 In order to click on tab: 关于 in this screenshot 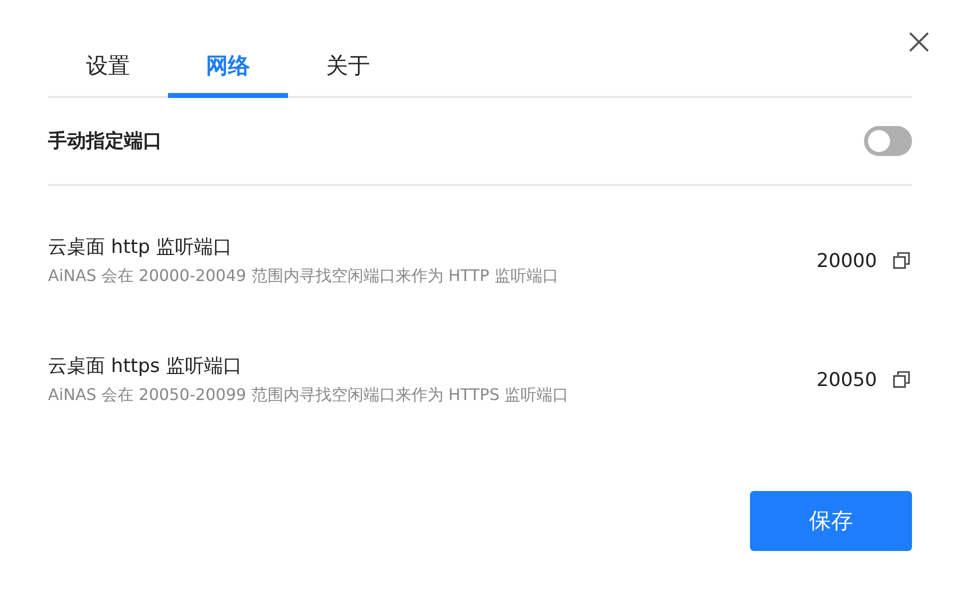, I will do `click(348, 68)`.